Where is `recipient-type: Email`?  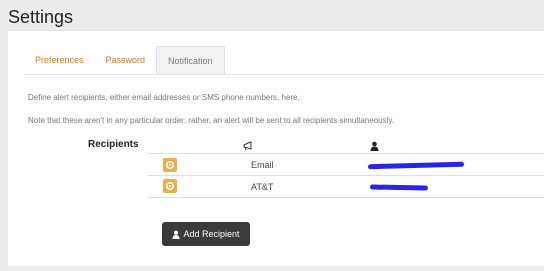
recipient-type: Email is located at coordinates (262, 165).